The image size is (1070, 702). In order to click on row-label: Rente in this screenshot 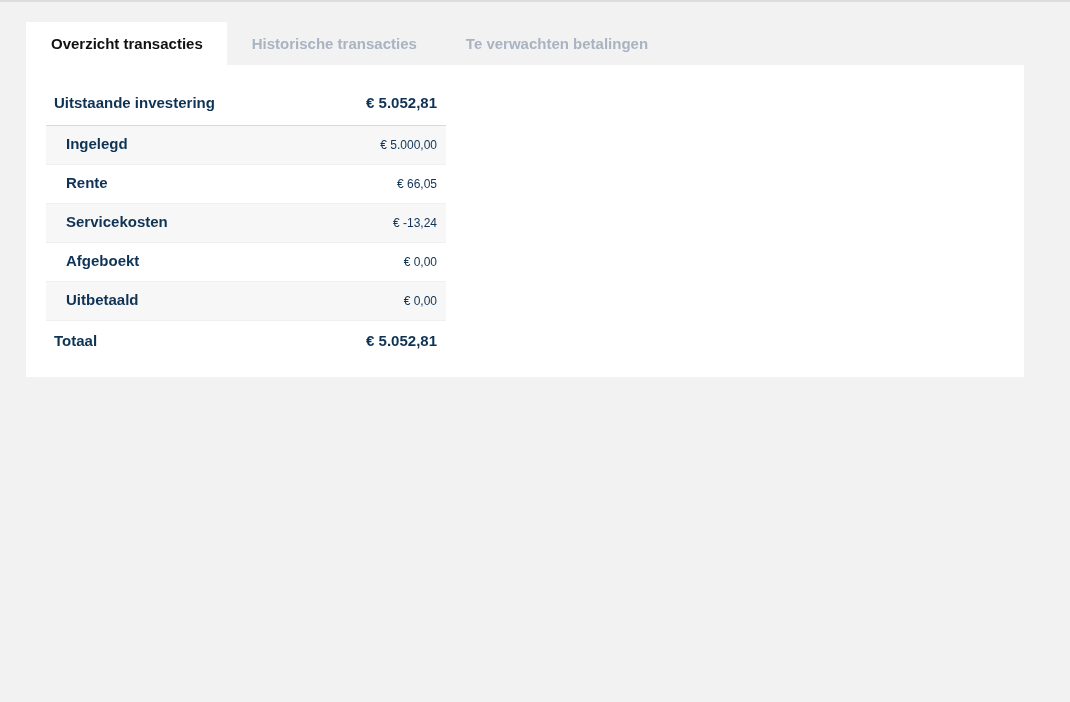, I will do `click(87, 183)`.